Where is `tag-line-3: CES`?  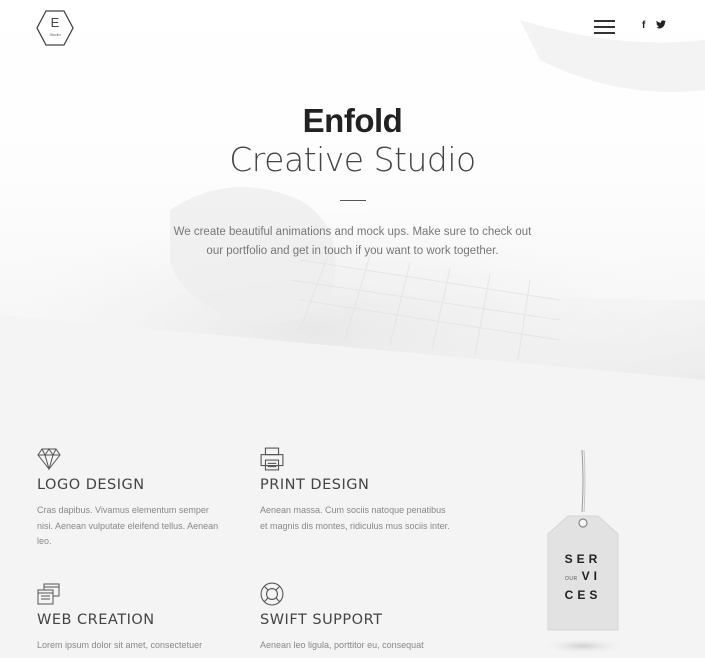
tag-line-3: CES is located at coordinates (583, 595).